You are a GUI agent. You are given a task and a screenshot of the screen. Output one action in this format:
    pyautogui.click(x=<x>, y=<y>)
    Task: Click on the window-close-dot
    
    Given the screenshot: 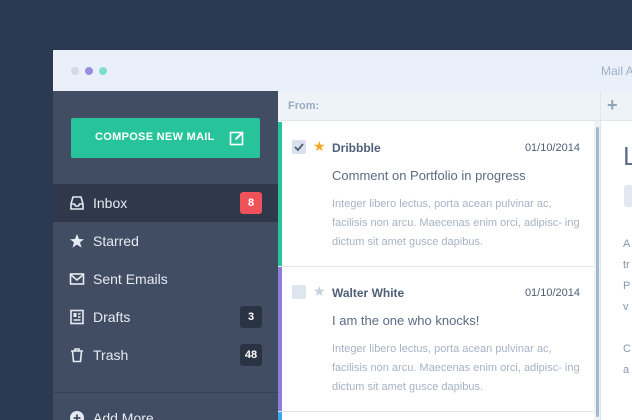 What is the action you would take?
    pyautogui.click(x=75, y=71)
    